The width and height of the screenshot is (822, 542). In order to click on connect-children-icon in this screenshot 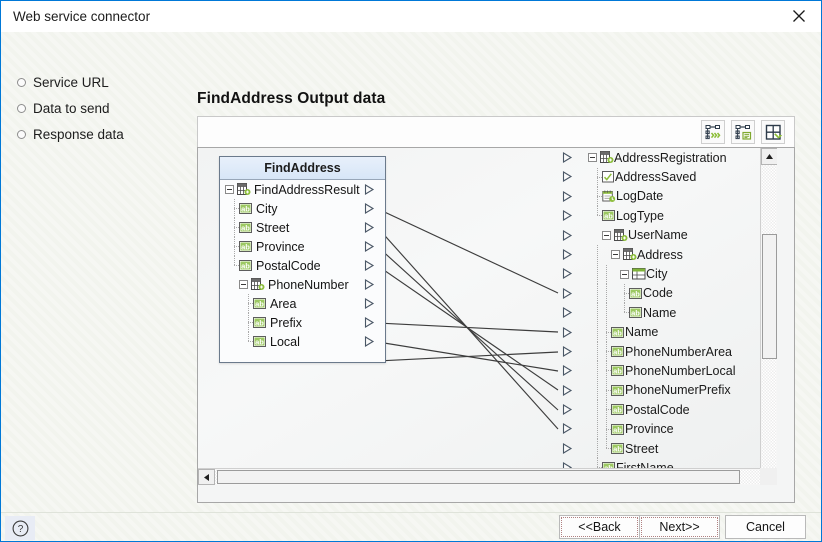, I will do `click(712, 131)`.